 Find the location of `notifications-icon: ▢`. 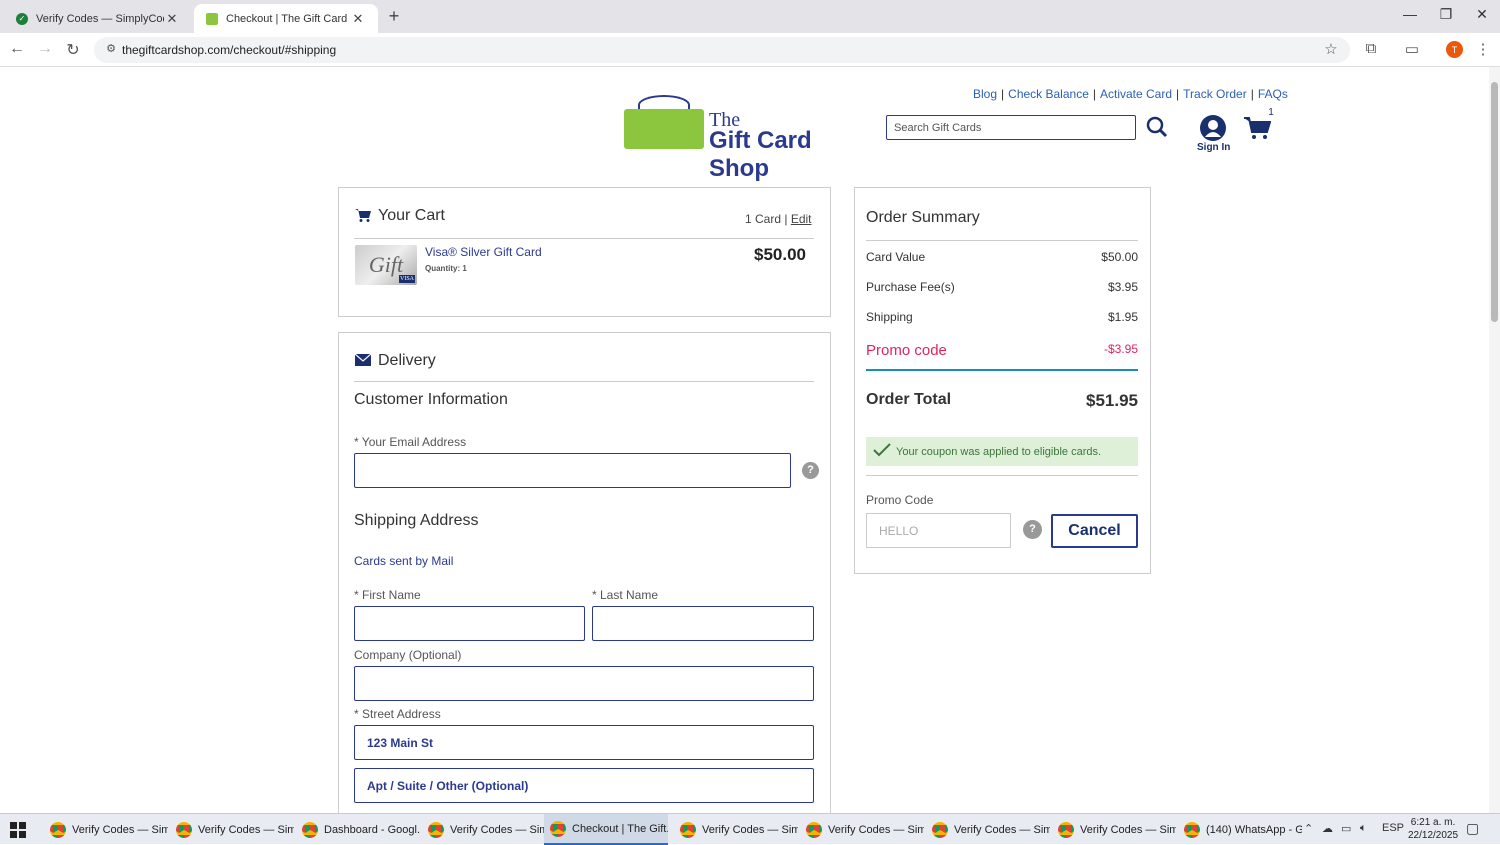

notifications-icon: ▢ is located at coordinates (1472, 828).